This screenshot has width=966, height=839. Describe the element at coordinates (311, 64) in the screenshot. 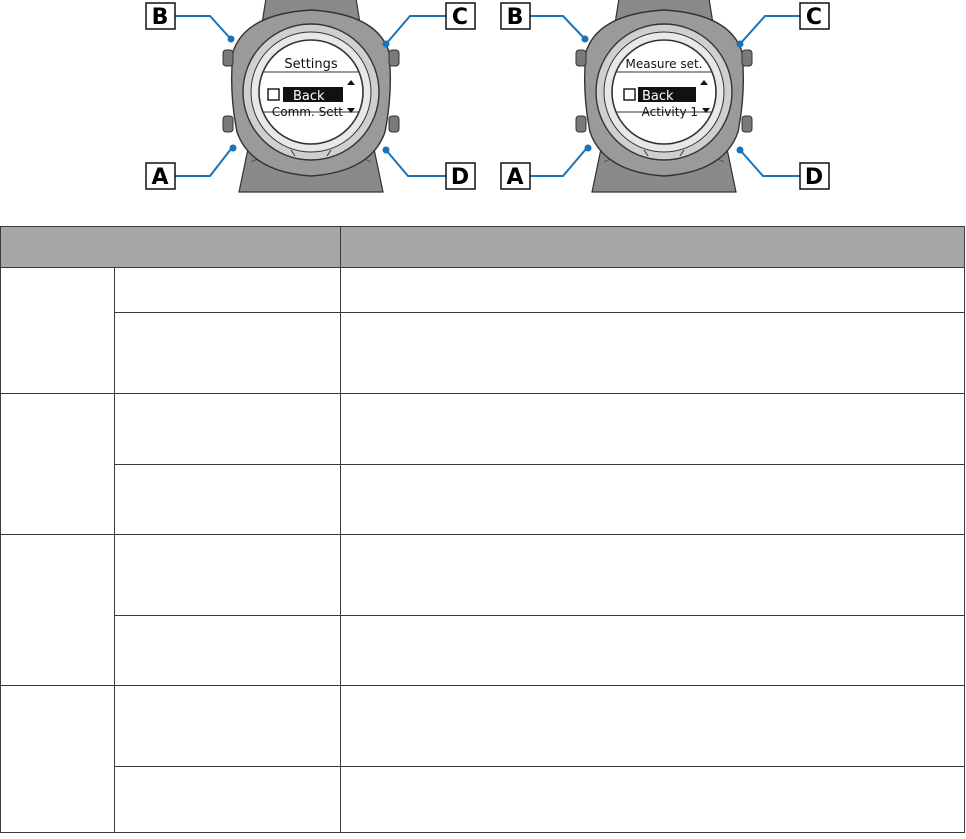

I see `screen-title: Settings` at that location.